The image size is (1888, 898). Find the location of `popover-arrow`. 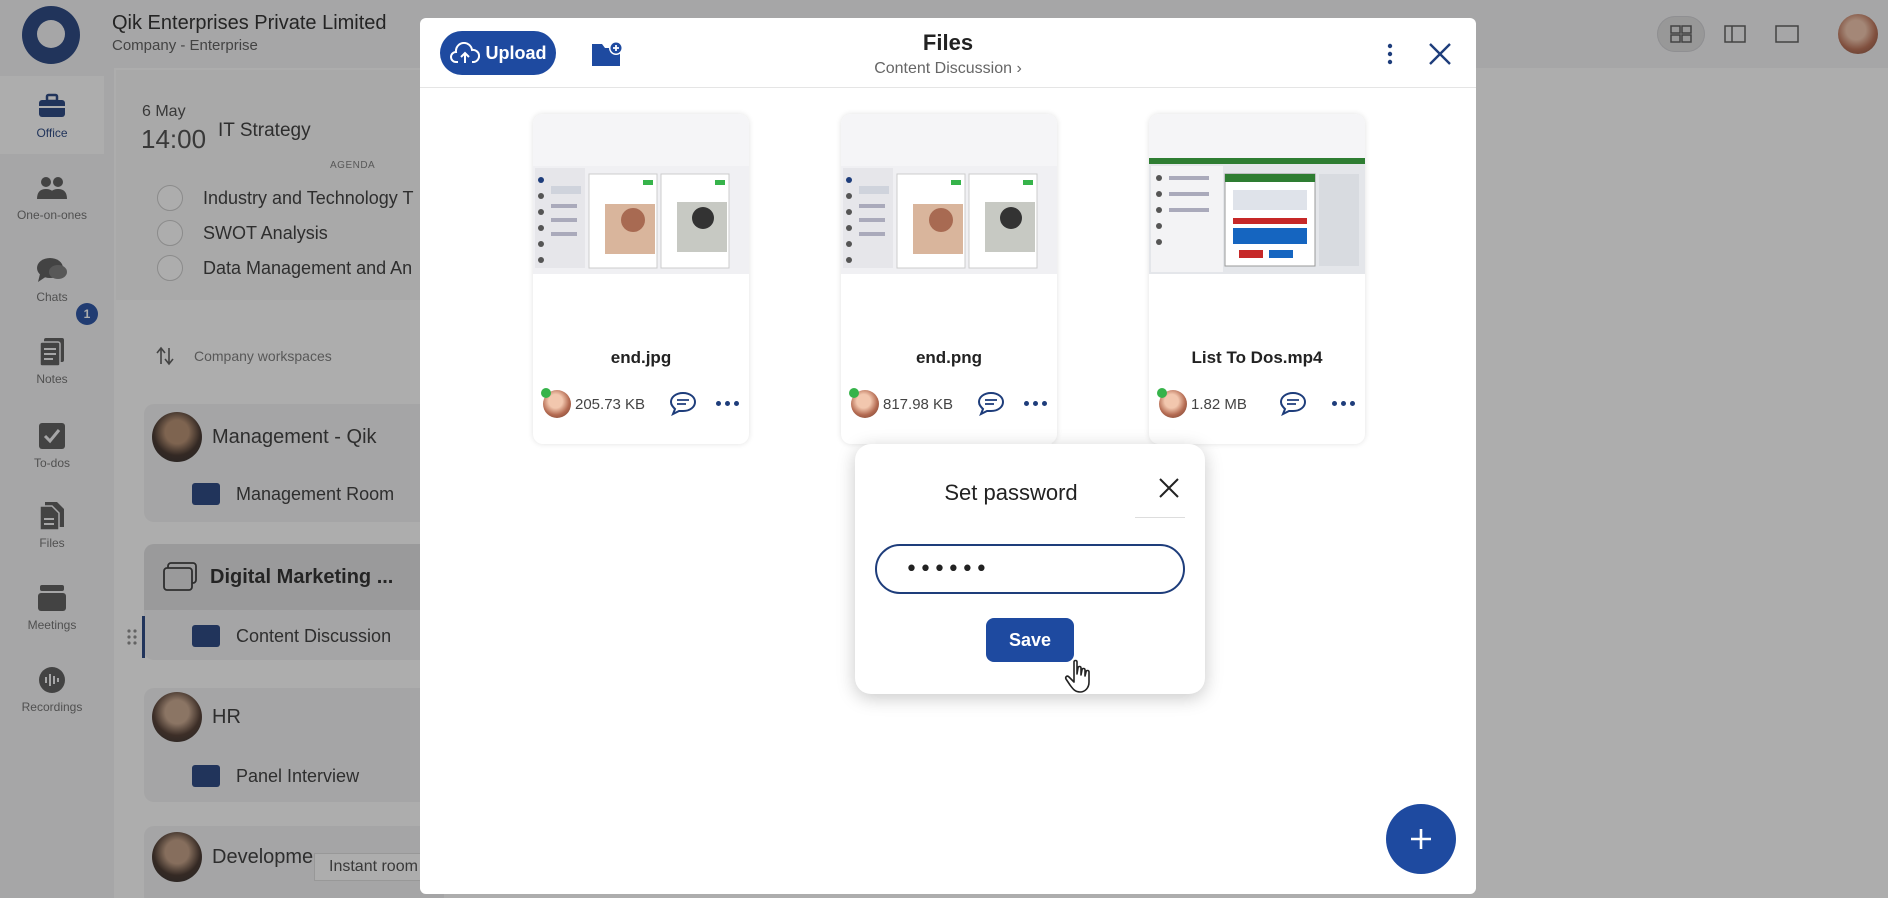

popover-arrow is located at coordinates (1036, 436).